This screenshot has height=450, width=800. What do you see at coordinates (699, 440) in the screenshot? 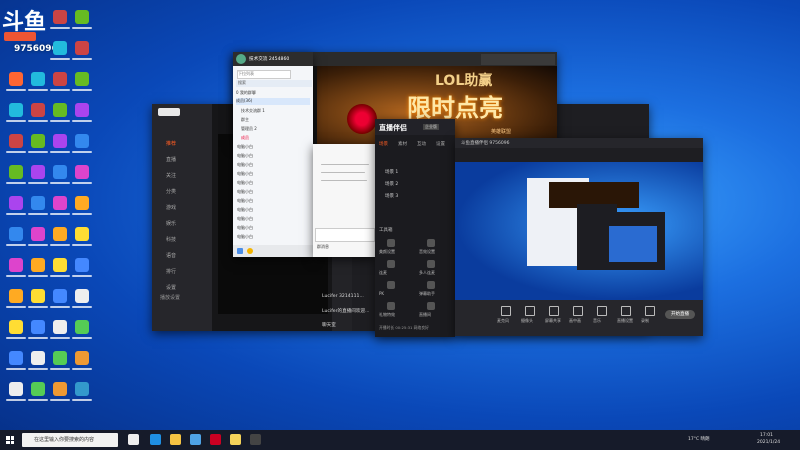
I see `weather-text: 17°C 晴朗` at bounding box center [699, 440].